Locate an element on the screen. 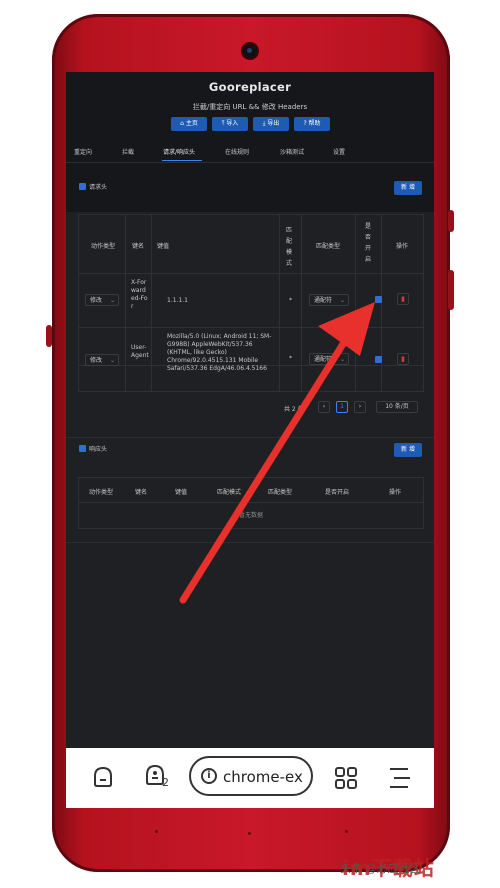  watermark-text: 头条 @必应社区 is located at coordinates (380, 868).